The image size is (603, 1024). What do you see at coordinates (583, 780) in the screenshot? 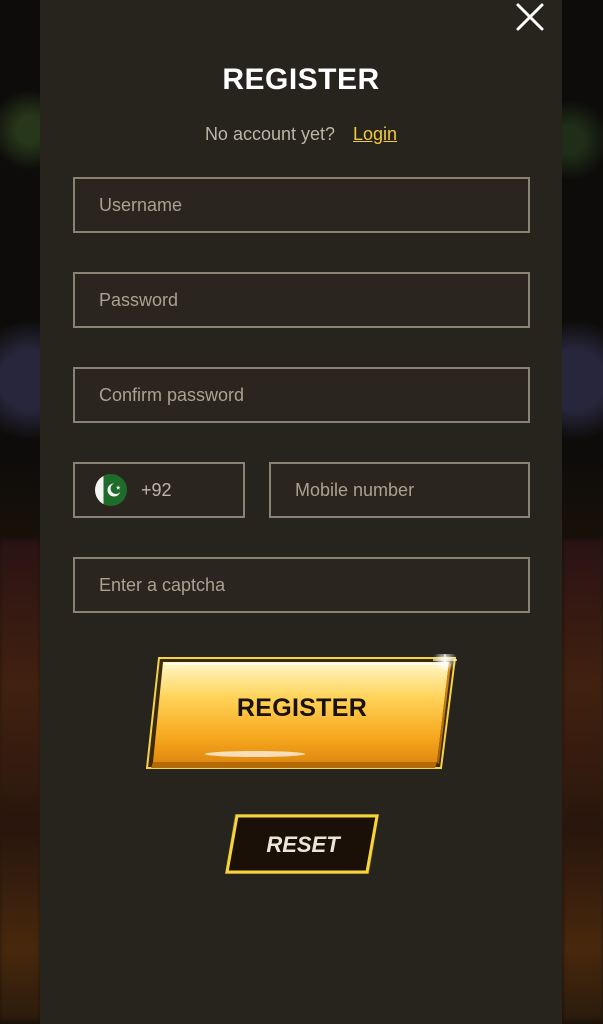
I see `background-right-strip` at bounding box center [583, 780].